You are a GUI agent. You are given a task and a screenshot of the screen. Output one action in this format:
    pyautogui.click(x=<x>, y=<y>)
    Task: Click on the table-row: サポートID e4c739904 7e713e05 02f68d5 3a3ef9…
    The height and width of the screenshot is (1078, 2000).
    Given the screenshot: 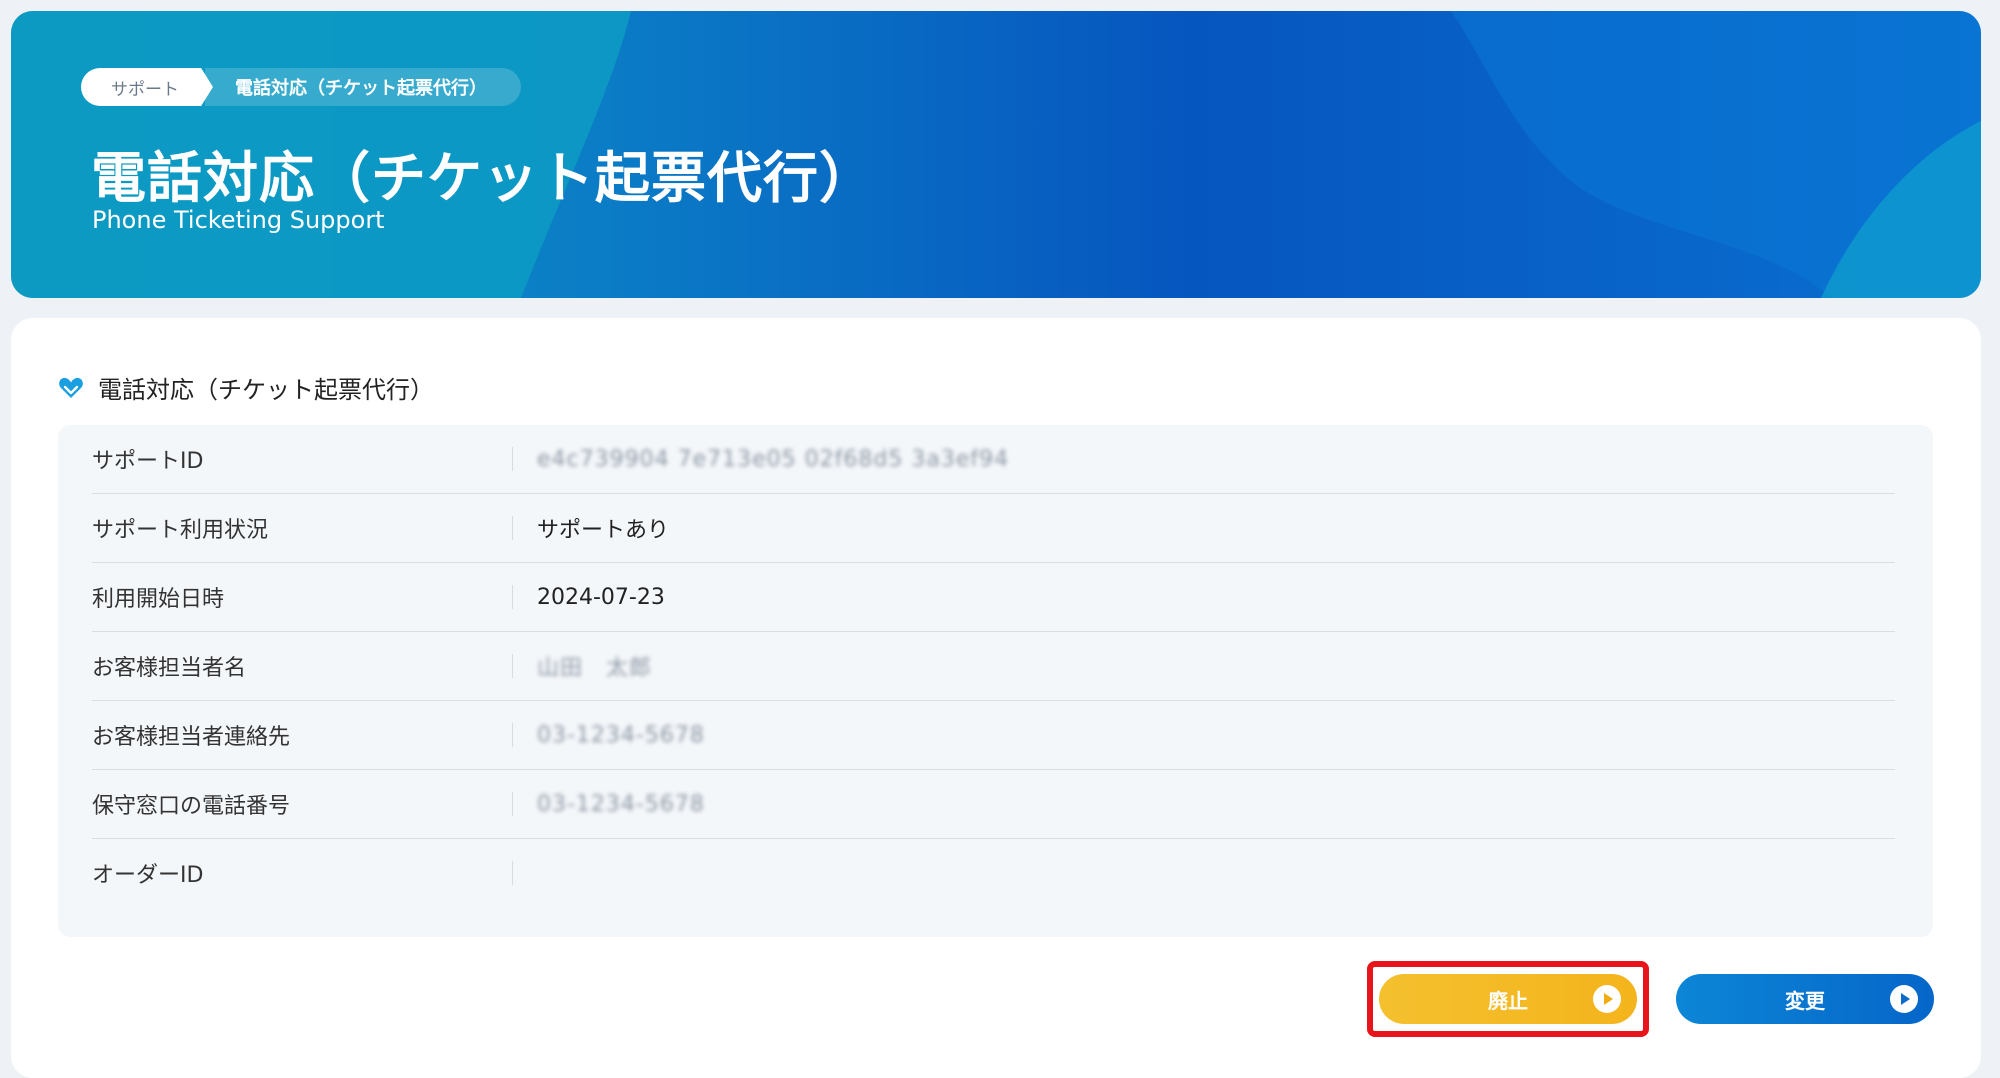 What is the action you would take?
    pyautogui.click(x=993, y=459)
    